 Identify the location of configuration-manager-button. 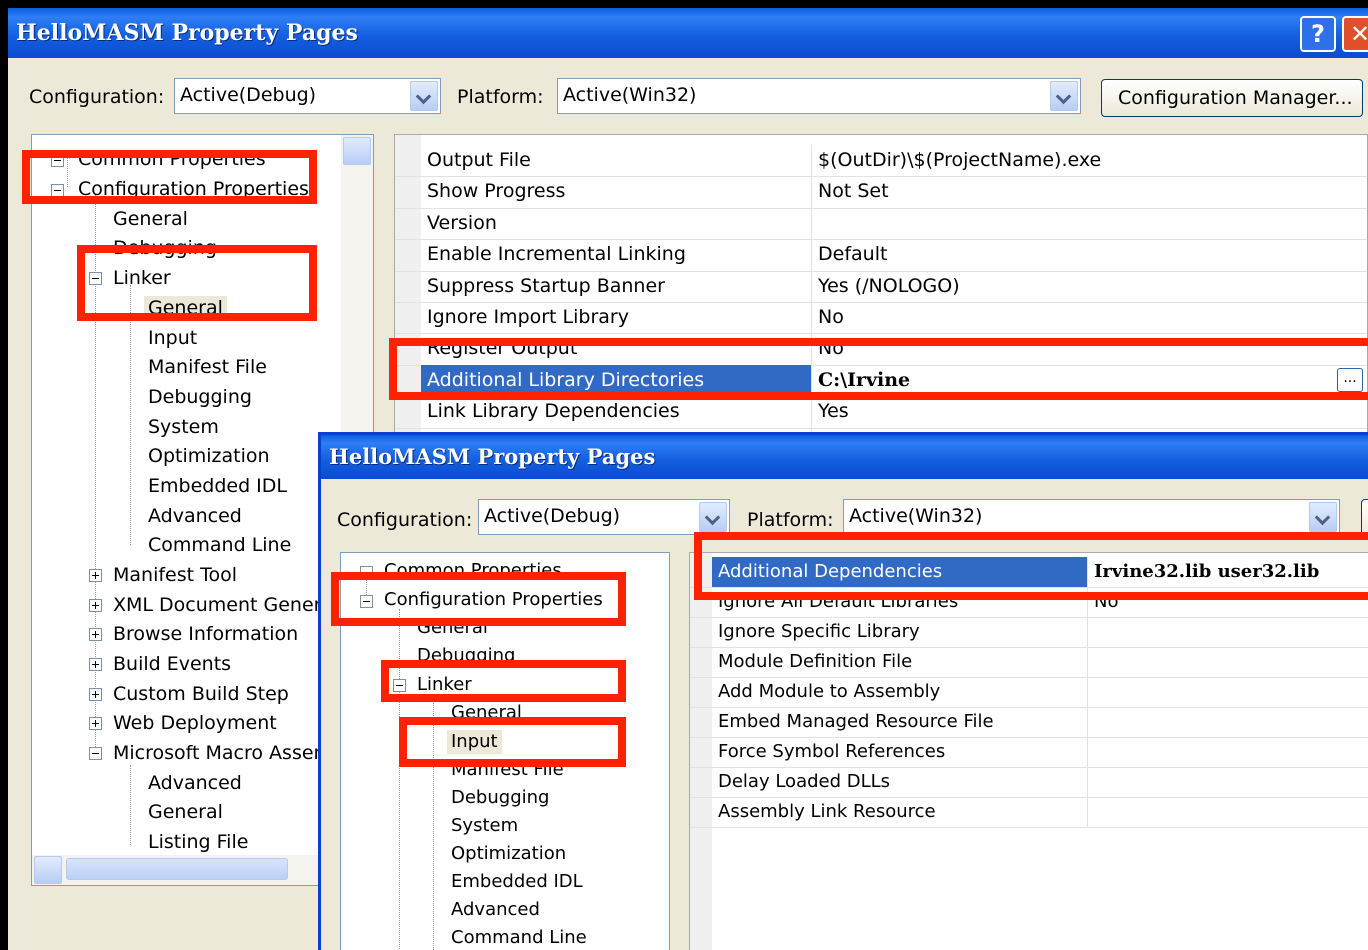
(1364, 518).